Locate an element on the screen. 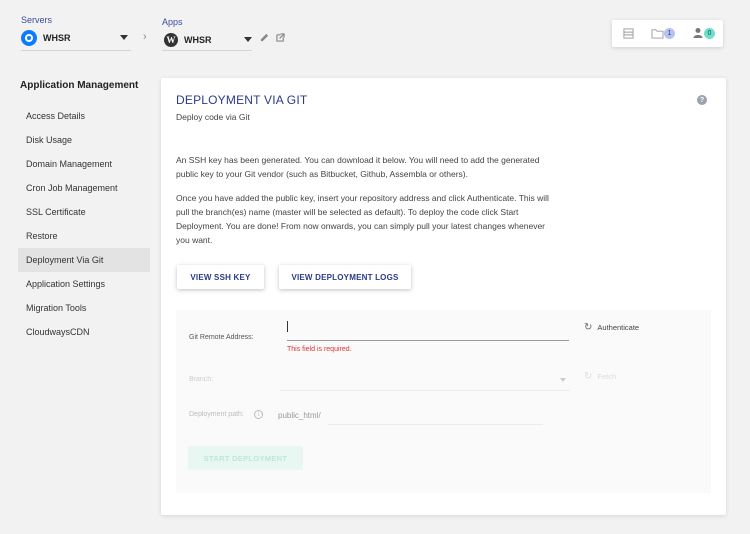 The height and width of the screenshot is (534, 750). digitalocean-logo-icon is located at coordinates (29, 38).